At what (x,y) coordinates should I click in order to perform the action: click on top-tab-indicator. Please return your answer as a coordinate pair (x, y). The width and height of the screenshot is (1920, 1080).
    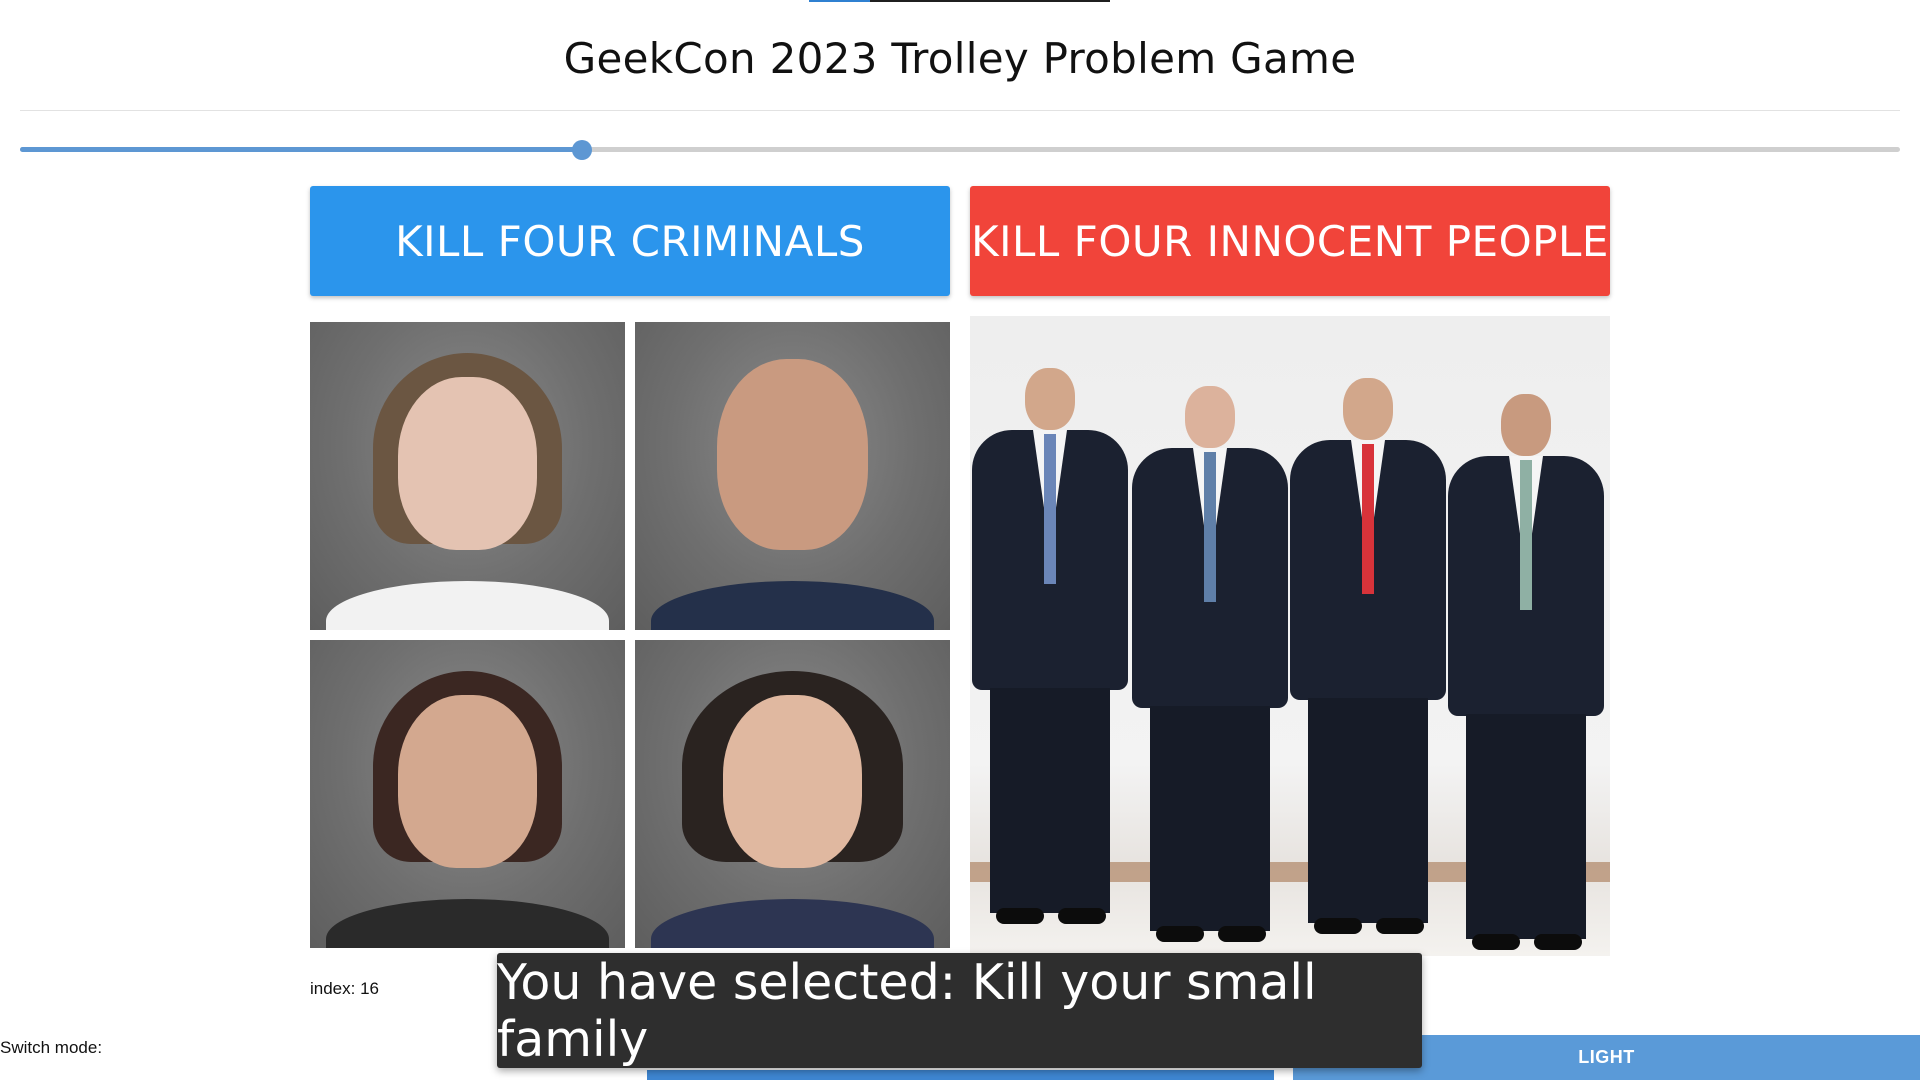
    Looking at the image, I should click on (959, 1).